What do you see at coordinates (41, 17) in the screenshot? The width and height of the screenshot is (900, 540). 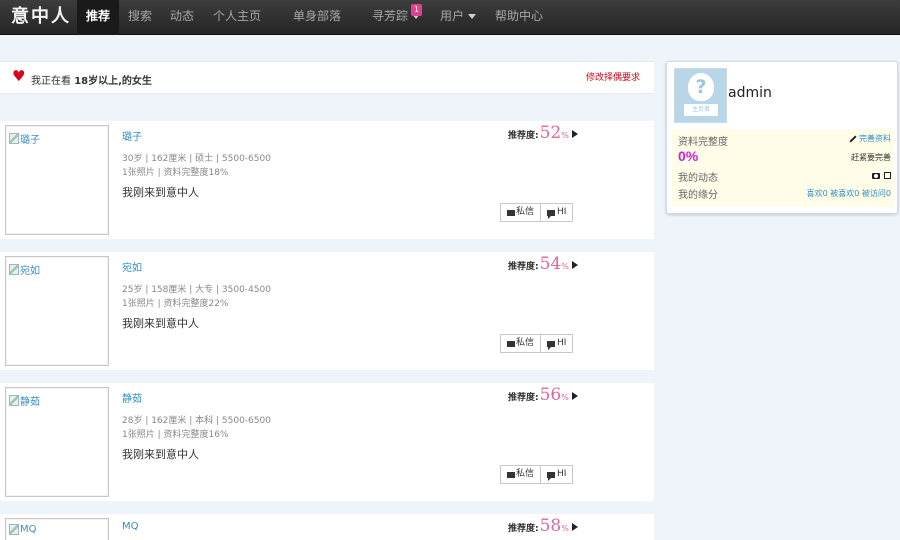 I see `site-logo: 意中人` at bounding box center [41, 17].